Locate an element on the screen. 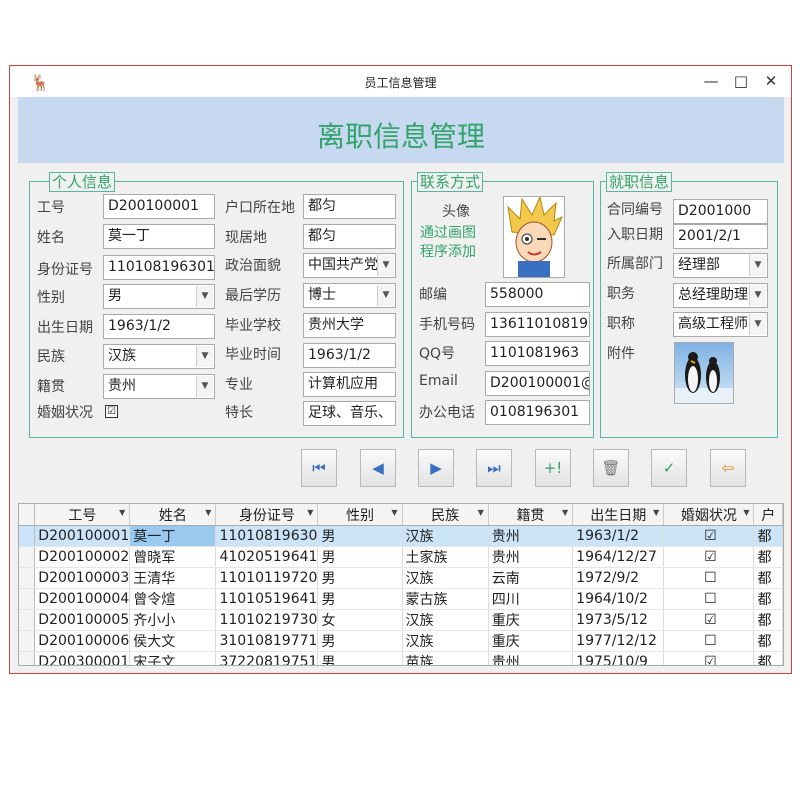 This screenshot has width=800, height=800. table-cell-idcard: 11010819630 is located at coordinates (267, 536).